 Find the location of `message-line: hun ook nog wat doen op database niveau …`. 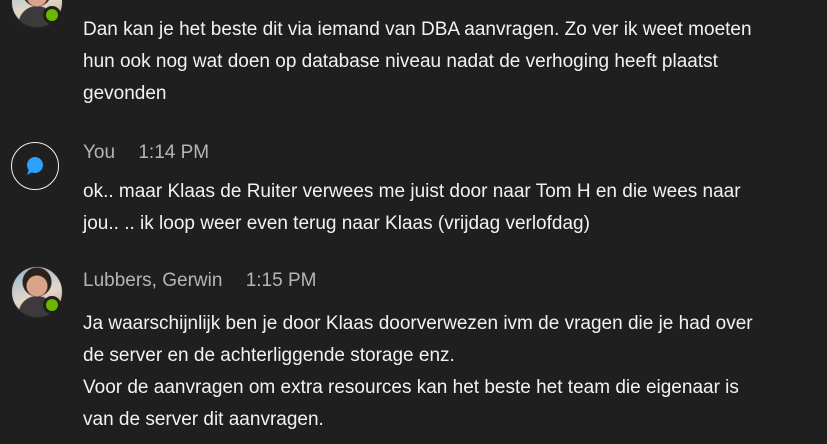

message-line: hun ook nog wat doen op database niveau … is located at coordinates (400, 61).